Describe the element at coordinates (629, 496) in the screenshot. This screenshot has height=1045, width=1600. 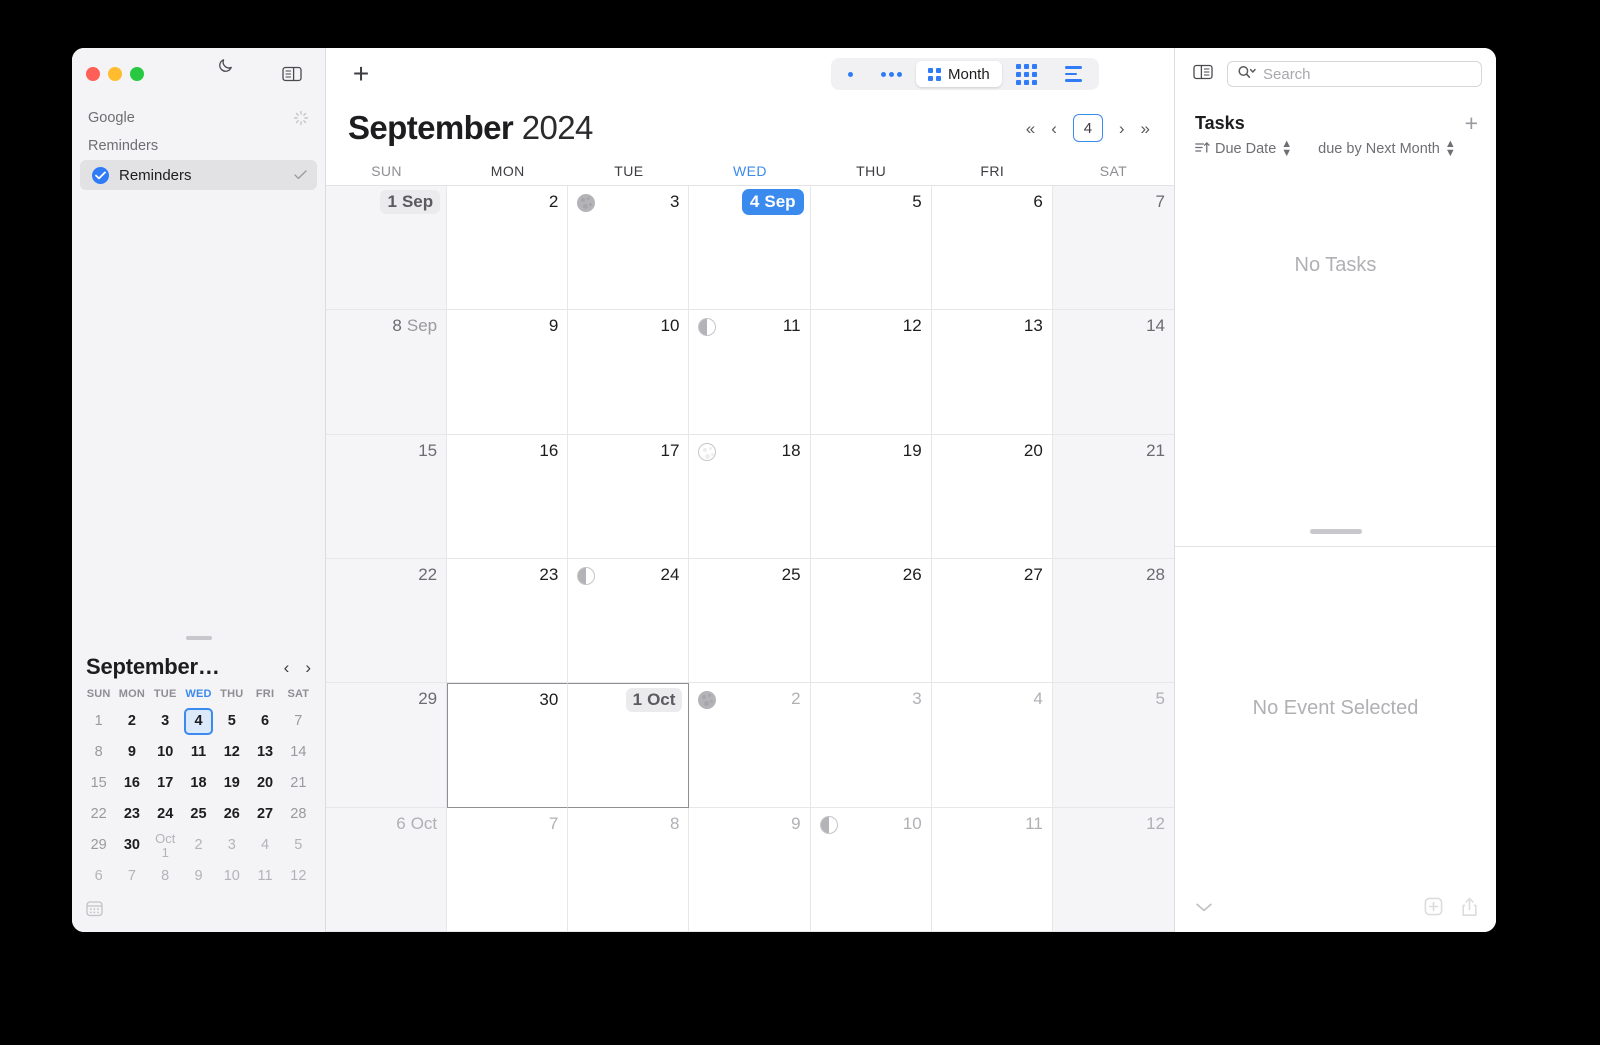
I see `day-cell: 17` at that location.